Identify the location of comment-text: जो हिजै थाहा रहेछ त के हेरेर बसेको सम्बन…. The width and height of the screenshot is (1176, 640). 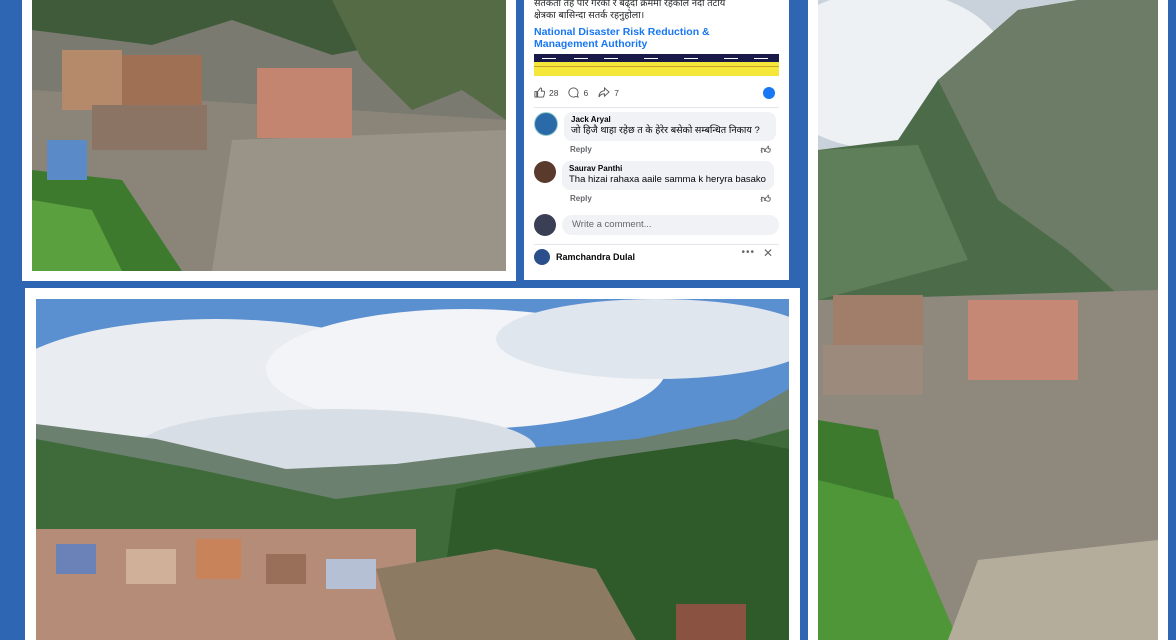
(665, 130).